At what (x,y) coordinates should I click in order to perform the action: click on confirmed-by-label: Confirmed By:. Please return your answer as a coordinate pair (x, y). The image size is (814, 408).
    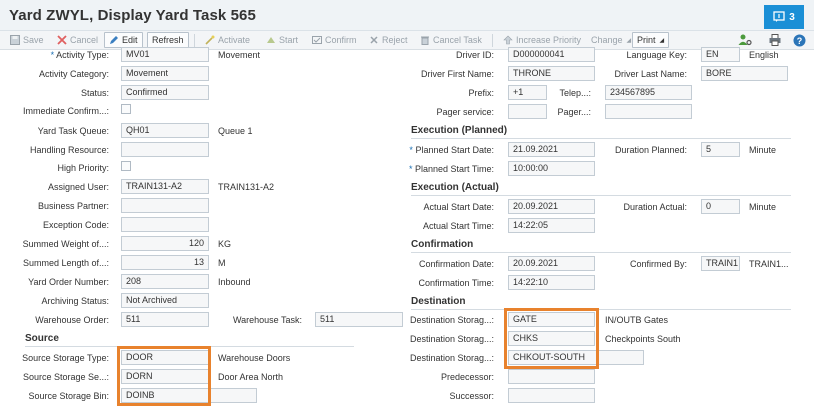
    Looking at the image, I should click on (658, 264).